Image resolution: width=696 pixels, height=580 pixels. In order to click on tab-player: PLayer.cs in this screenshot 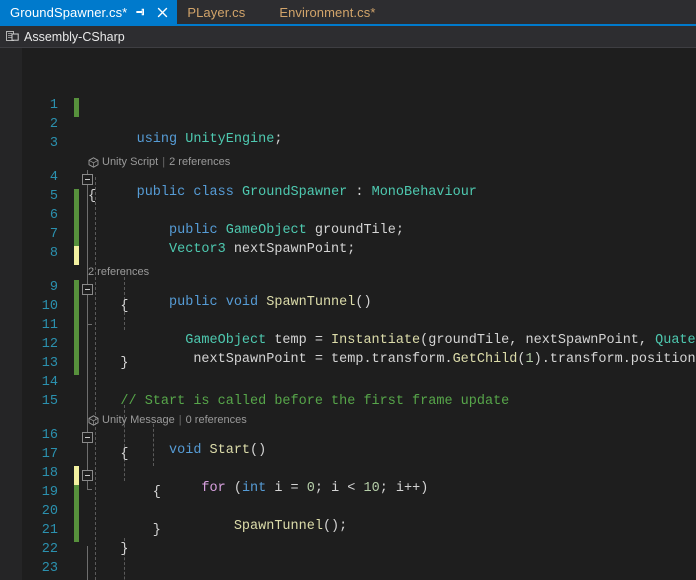, I will do `click(215, 12)`.